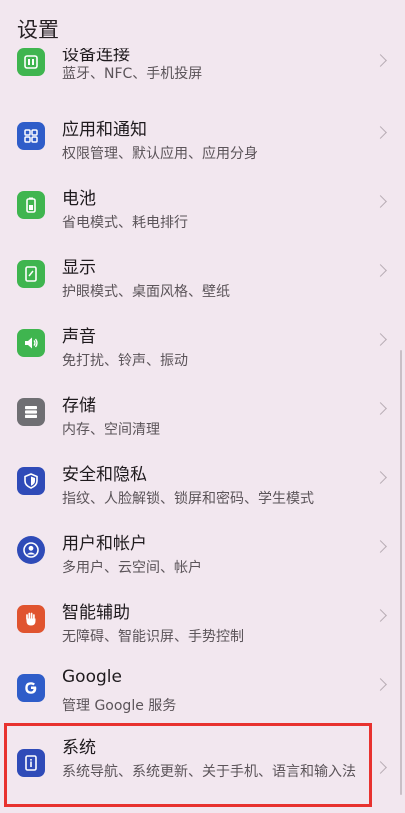 The width and height of the screenshot is (405, 813). Describe the element at coordinates (31, 619) in the screenshot. I see `hand-icon` at that location.